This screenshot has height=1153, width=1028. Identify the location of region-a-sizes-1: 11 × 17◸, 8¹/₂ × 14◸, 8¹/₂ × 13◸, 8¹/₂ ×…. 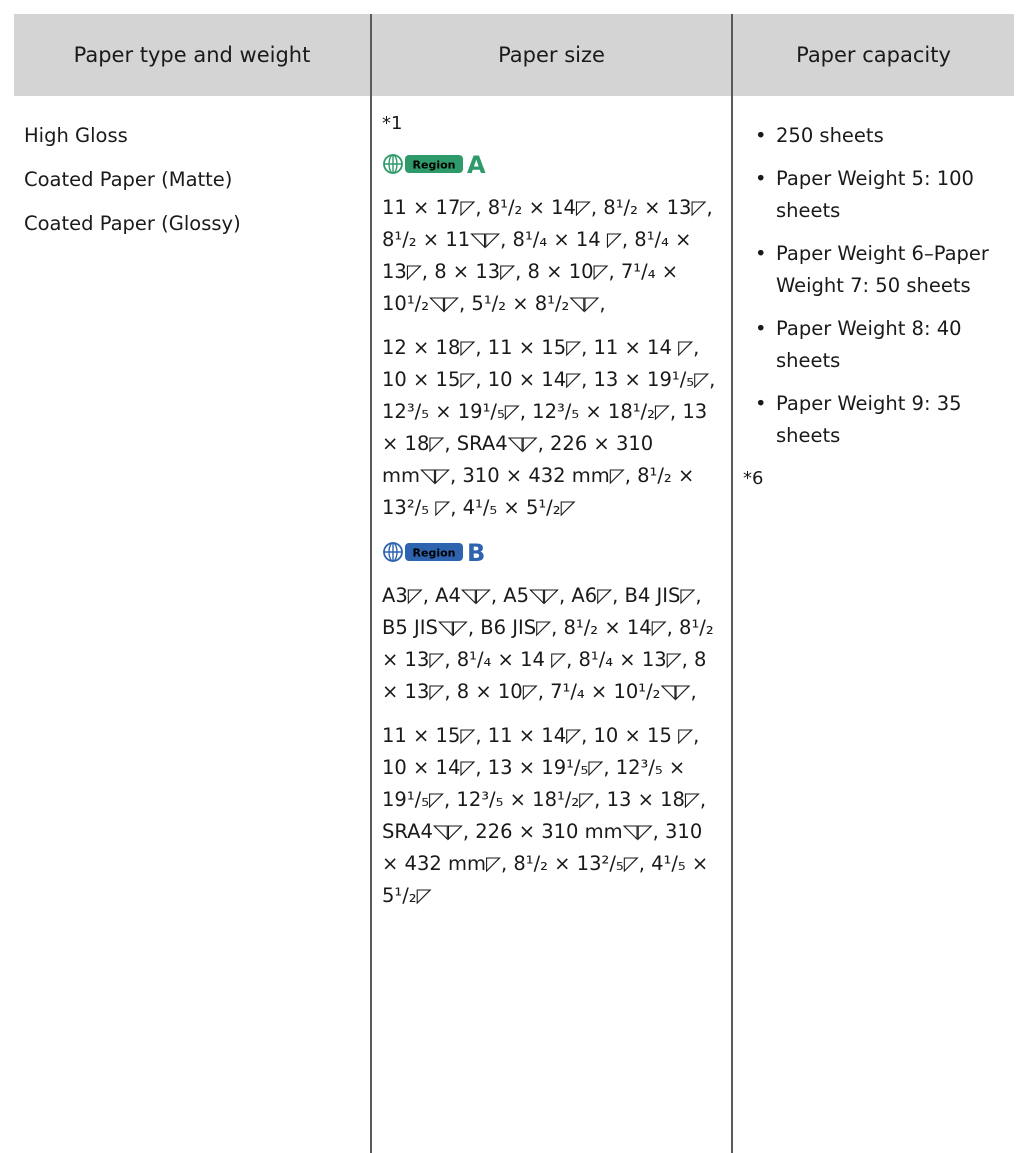
(547, 255).